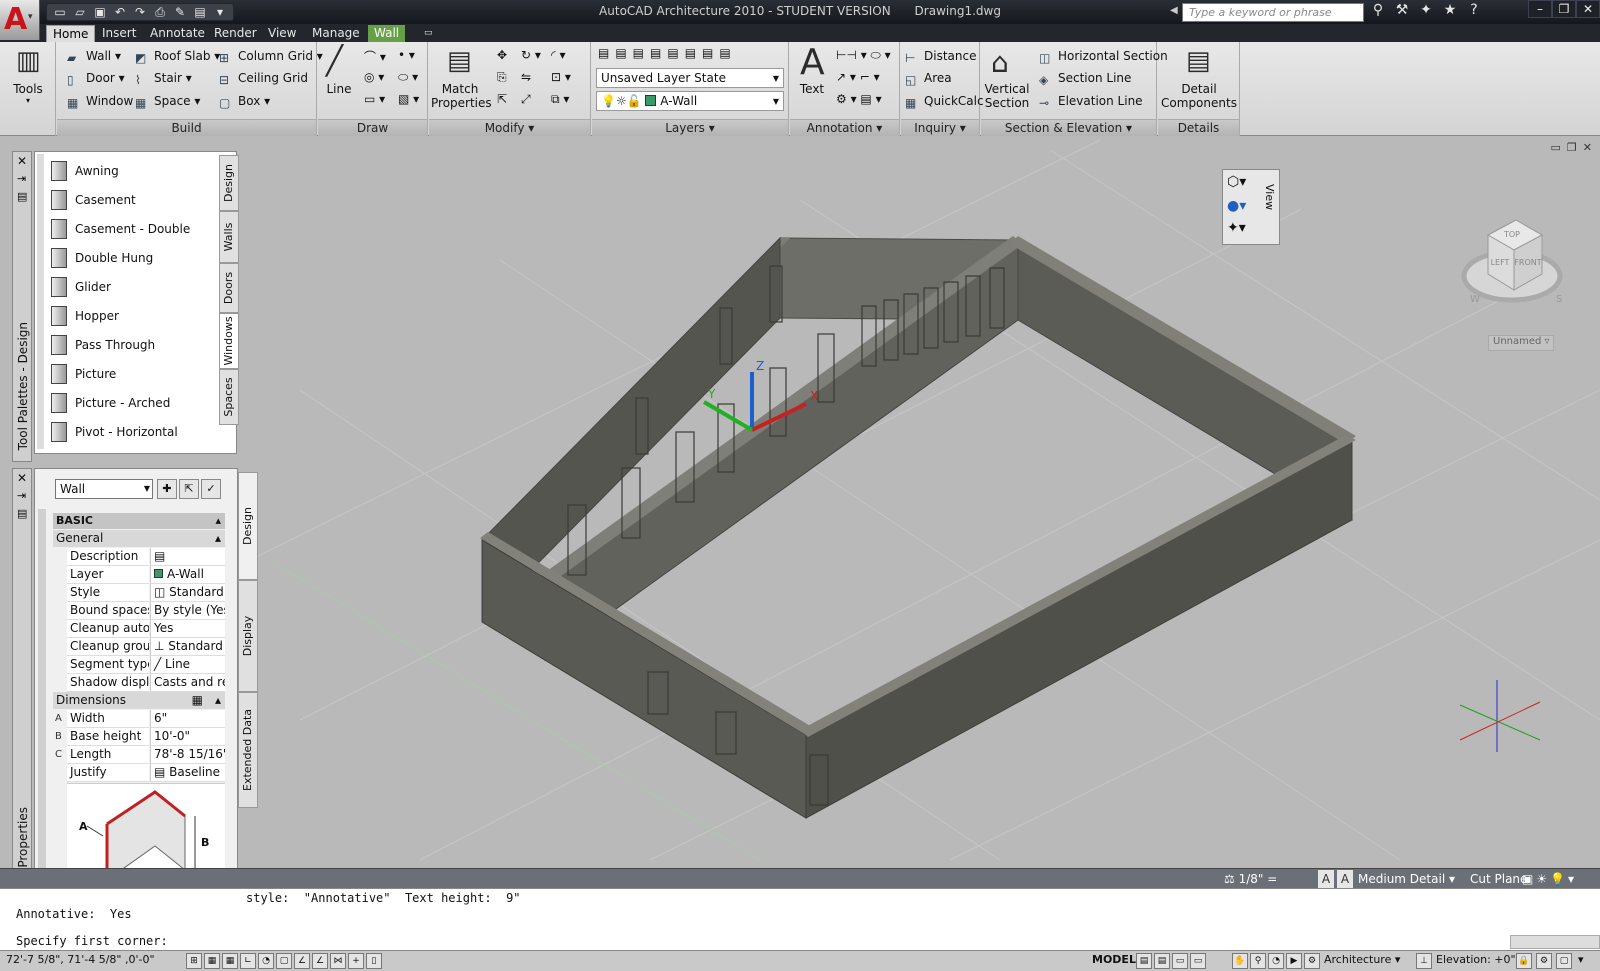 This screenshot has height=971, width=1600. What do you see at coordinates (139, 611) in the screenshot?
I see `property-bound-spaces: Bound spacesBy style (Yes)` at bounding box center [139, 611].